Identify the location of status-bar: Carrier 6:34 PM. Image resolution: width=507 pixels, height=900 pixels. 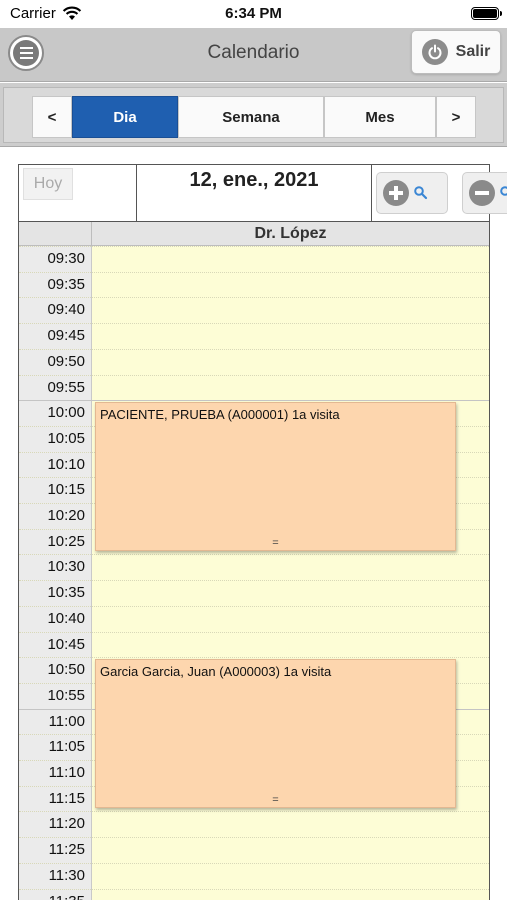
(253, 14).